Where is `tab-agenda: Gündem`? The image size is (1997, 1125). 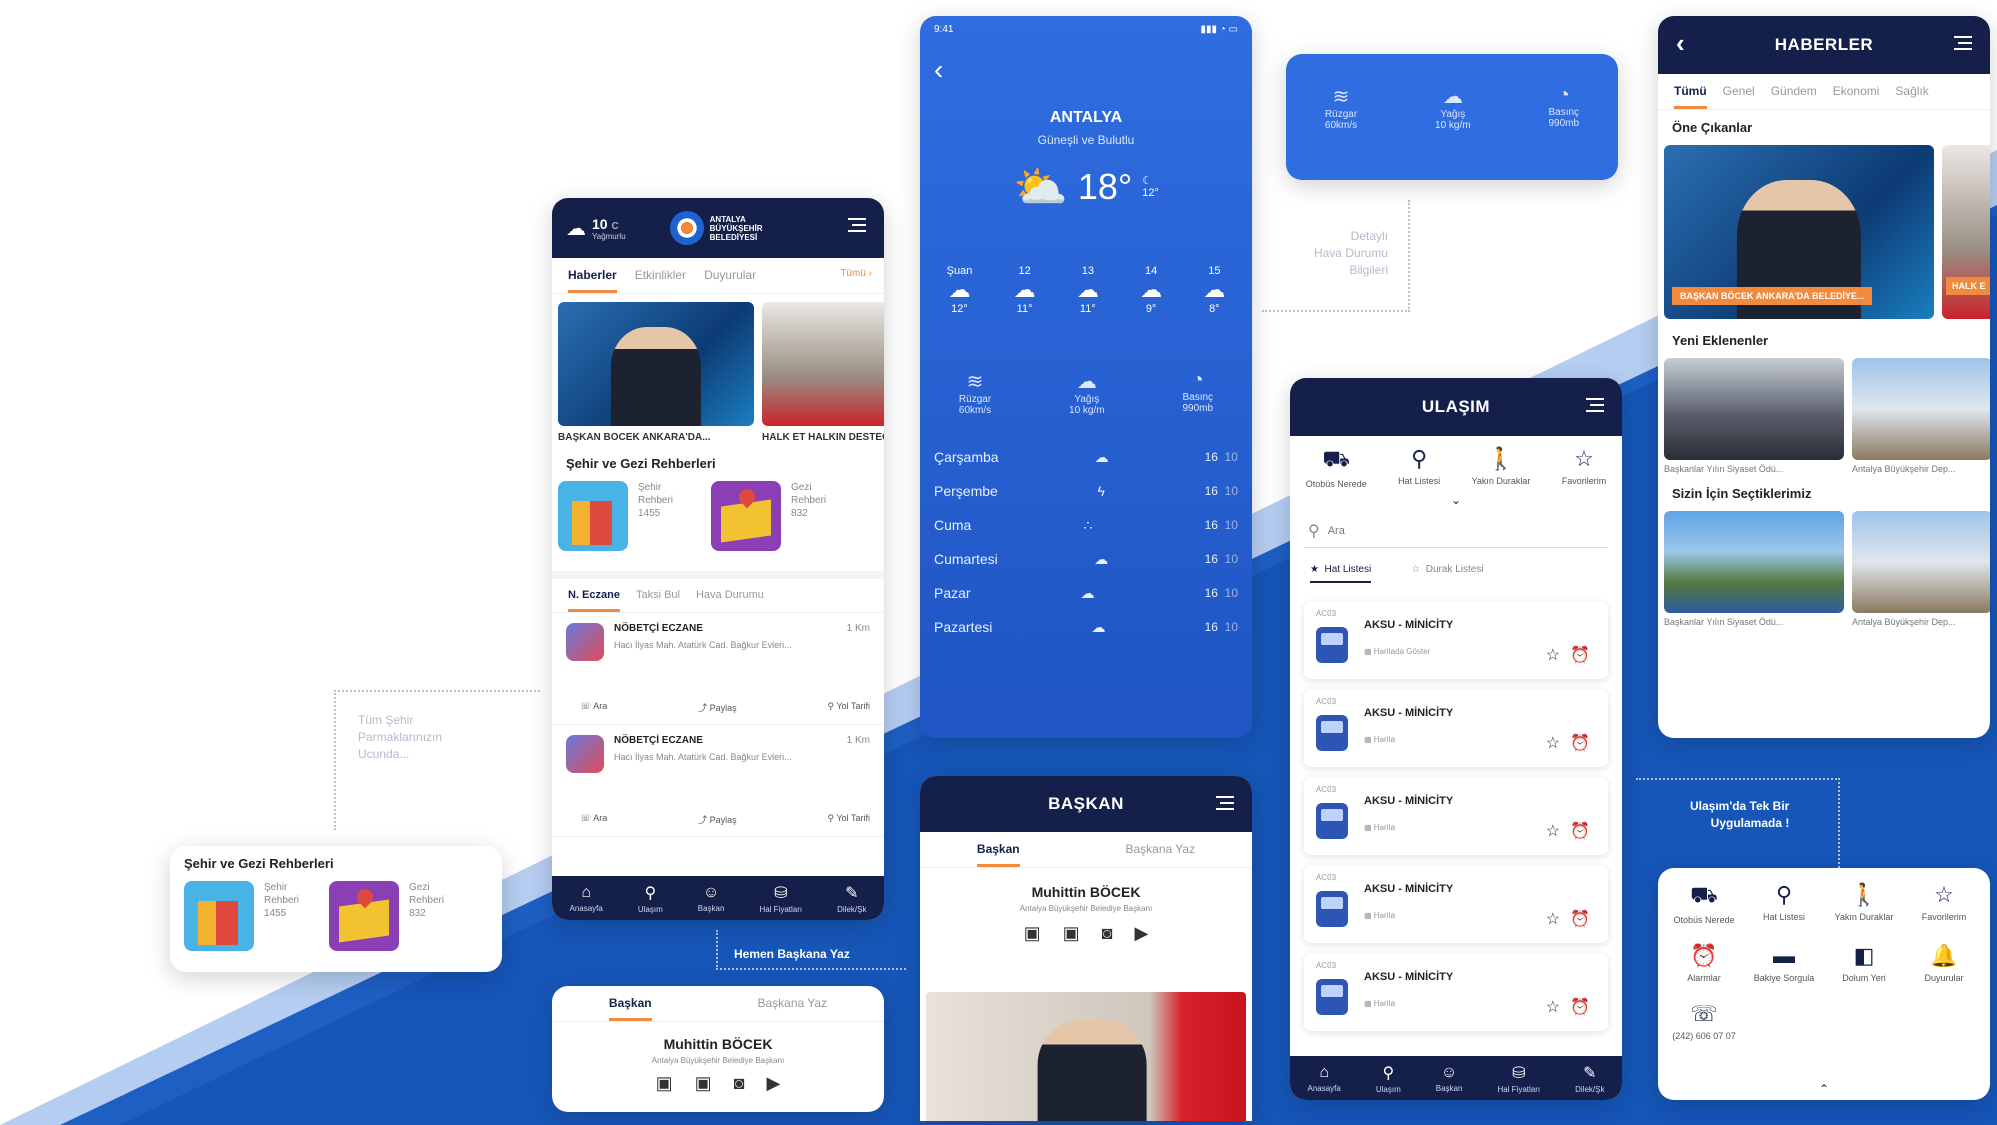 tab-agenda: Gündem is located at coordinates (1794, 96).